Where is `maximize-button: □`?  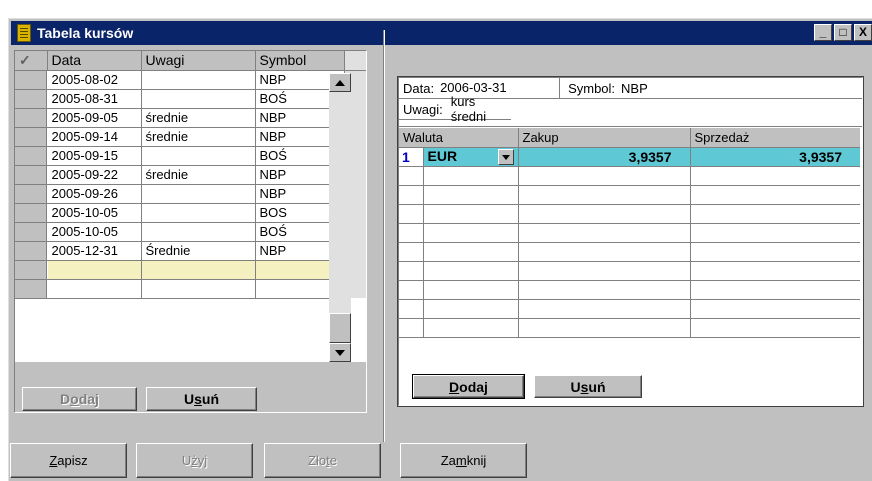 maximize-button: □ is located at coordinates (843, 32).